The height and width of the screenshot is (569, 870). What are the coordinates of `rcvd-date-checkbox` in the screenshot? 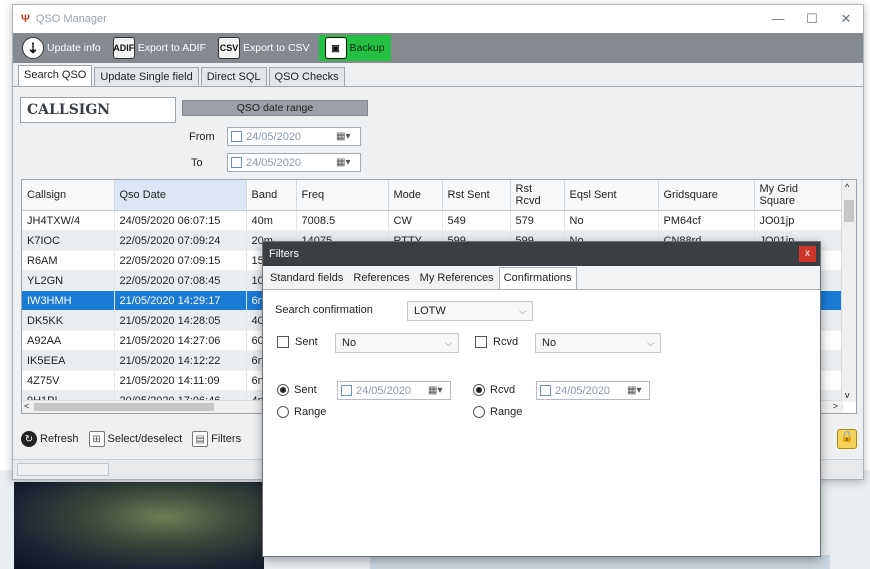 It's located at (545, 390).